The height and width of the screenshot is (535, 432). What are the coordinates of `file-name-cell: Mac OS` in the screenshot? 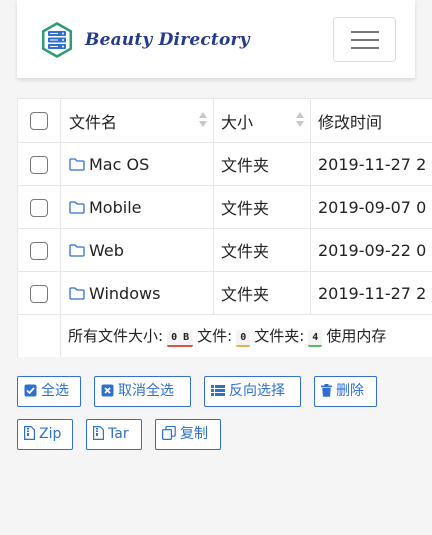 It's located at (137, 164).